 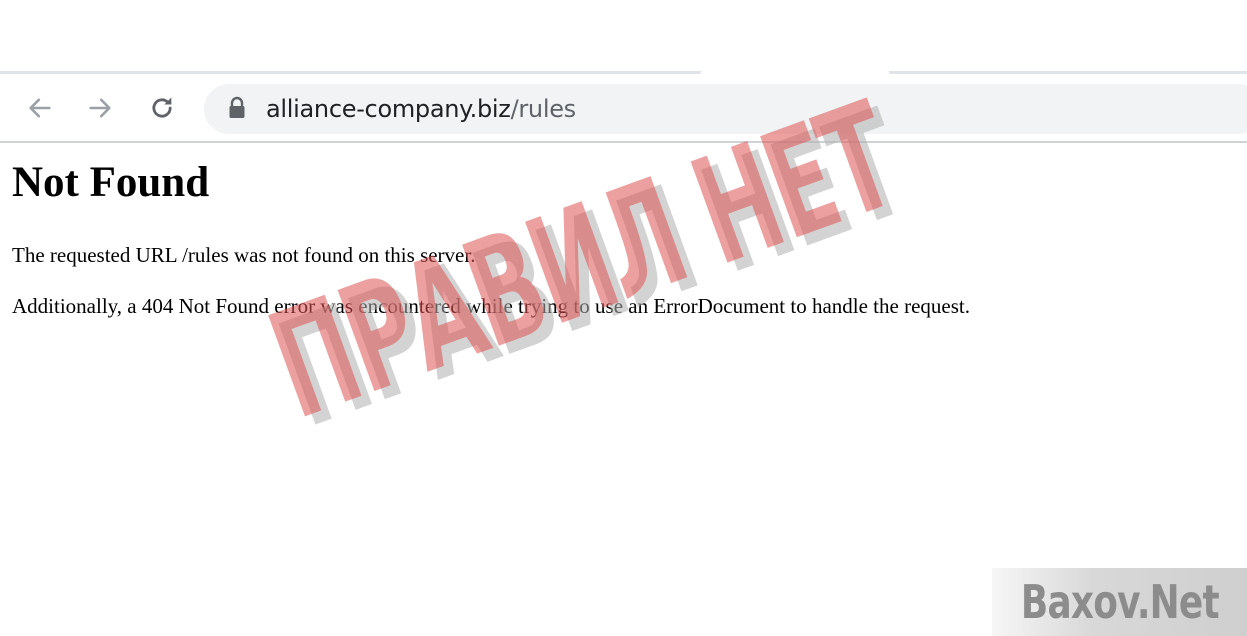 I want to click on tab-strip, so click(x=623, y=36).